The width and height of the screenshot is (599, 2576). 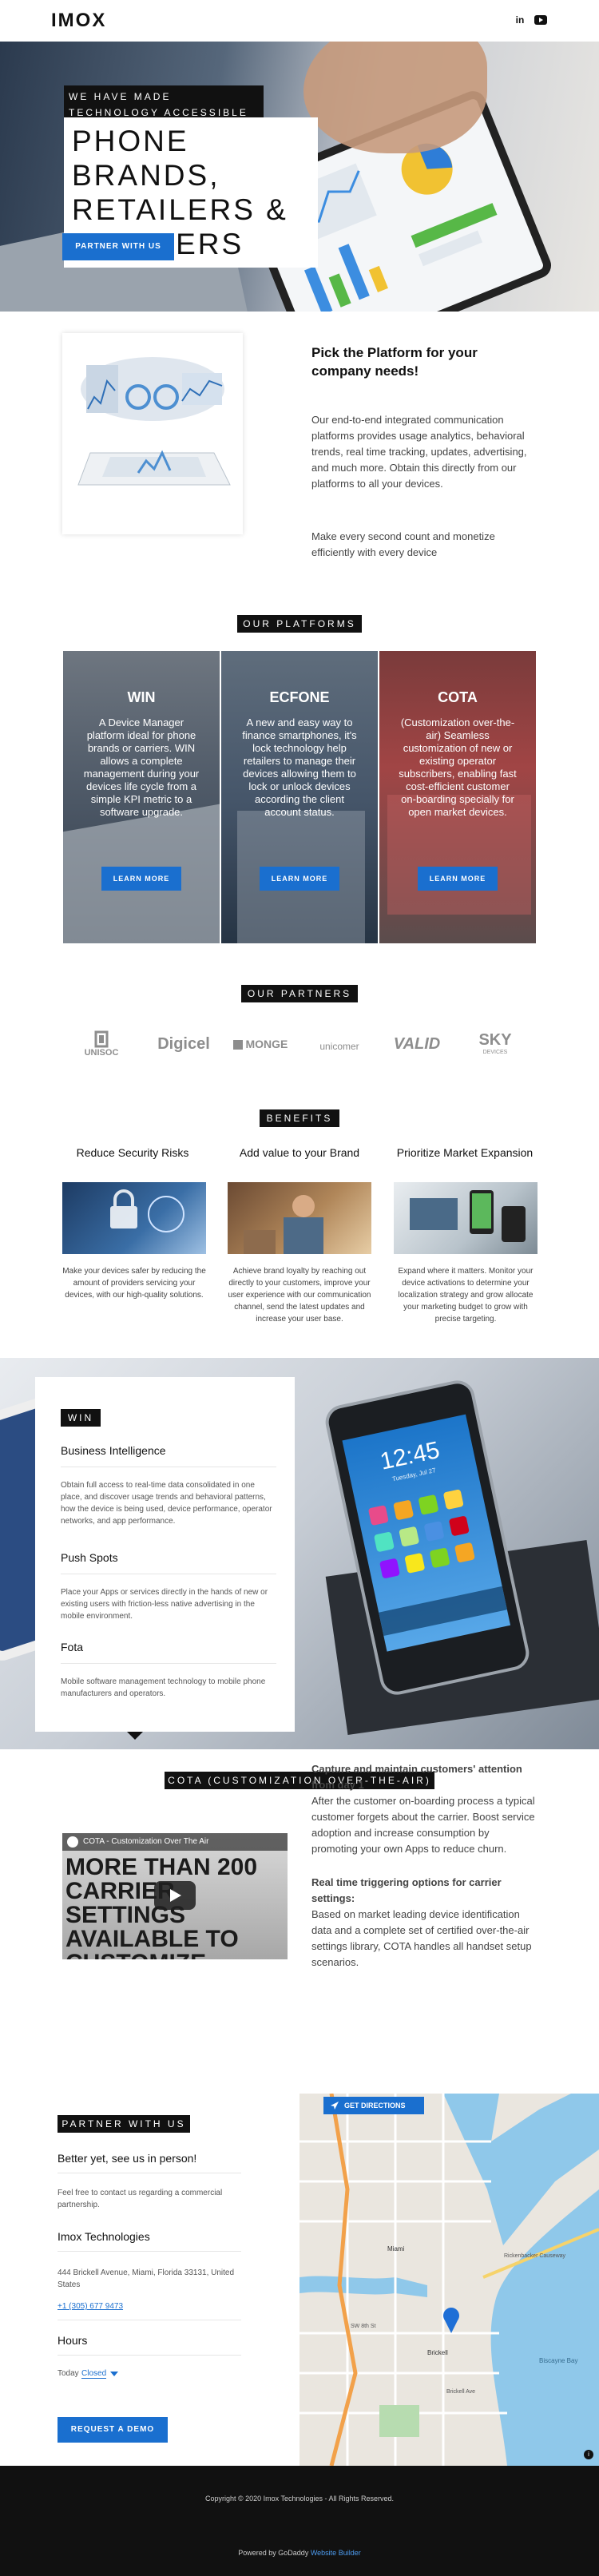 What do you see at coordinates (260, 1044) in the screenshot?
I see `partner-logo-monge: MONGE` at bounding box center [260, 1044].